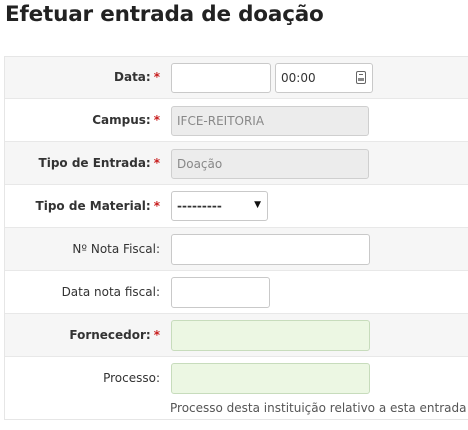 The image size is (468, 430). What do you see at coordinates (97, 206) in the screenshot?
I see `label-tipo-material: Tipo de Material: *` at bounding box center [97, 206].